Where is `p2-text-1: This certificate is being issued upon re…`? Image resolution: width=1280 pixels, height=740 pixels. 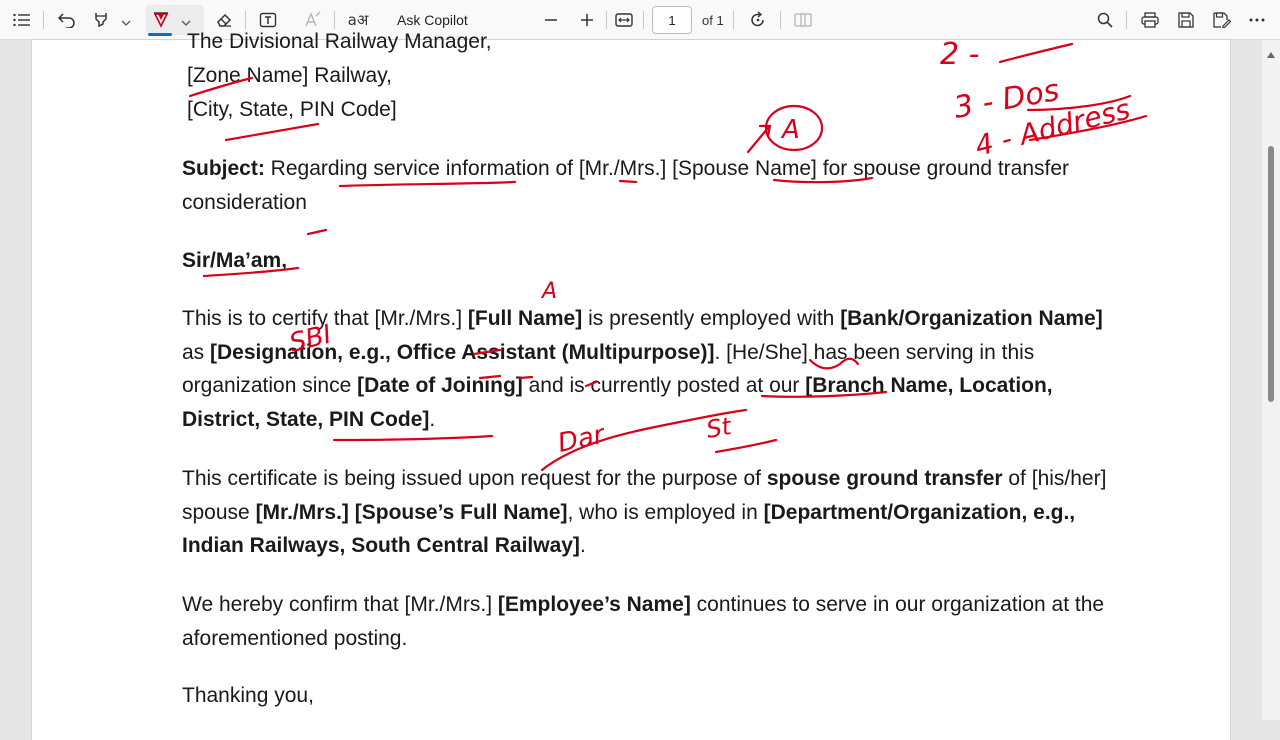 p2-text-1: This certificate is being issued upon re… is located at coordinates (474, 478).